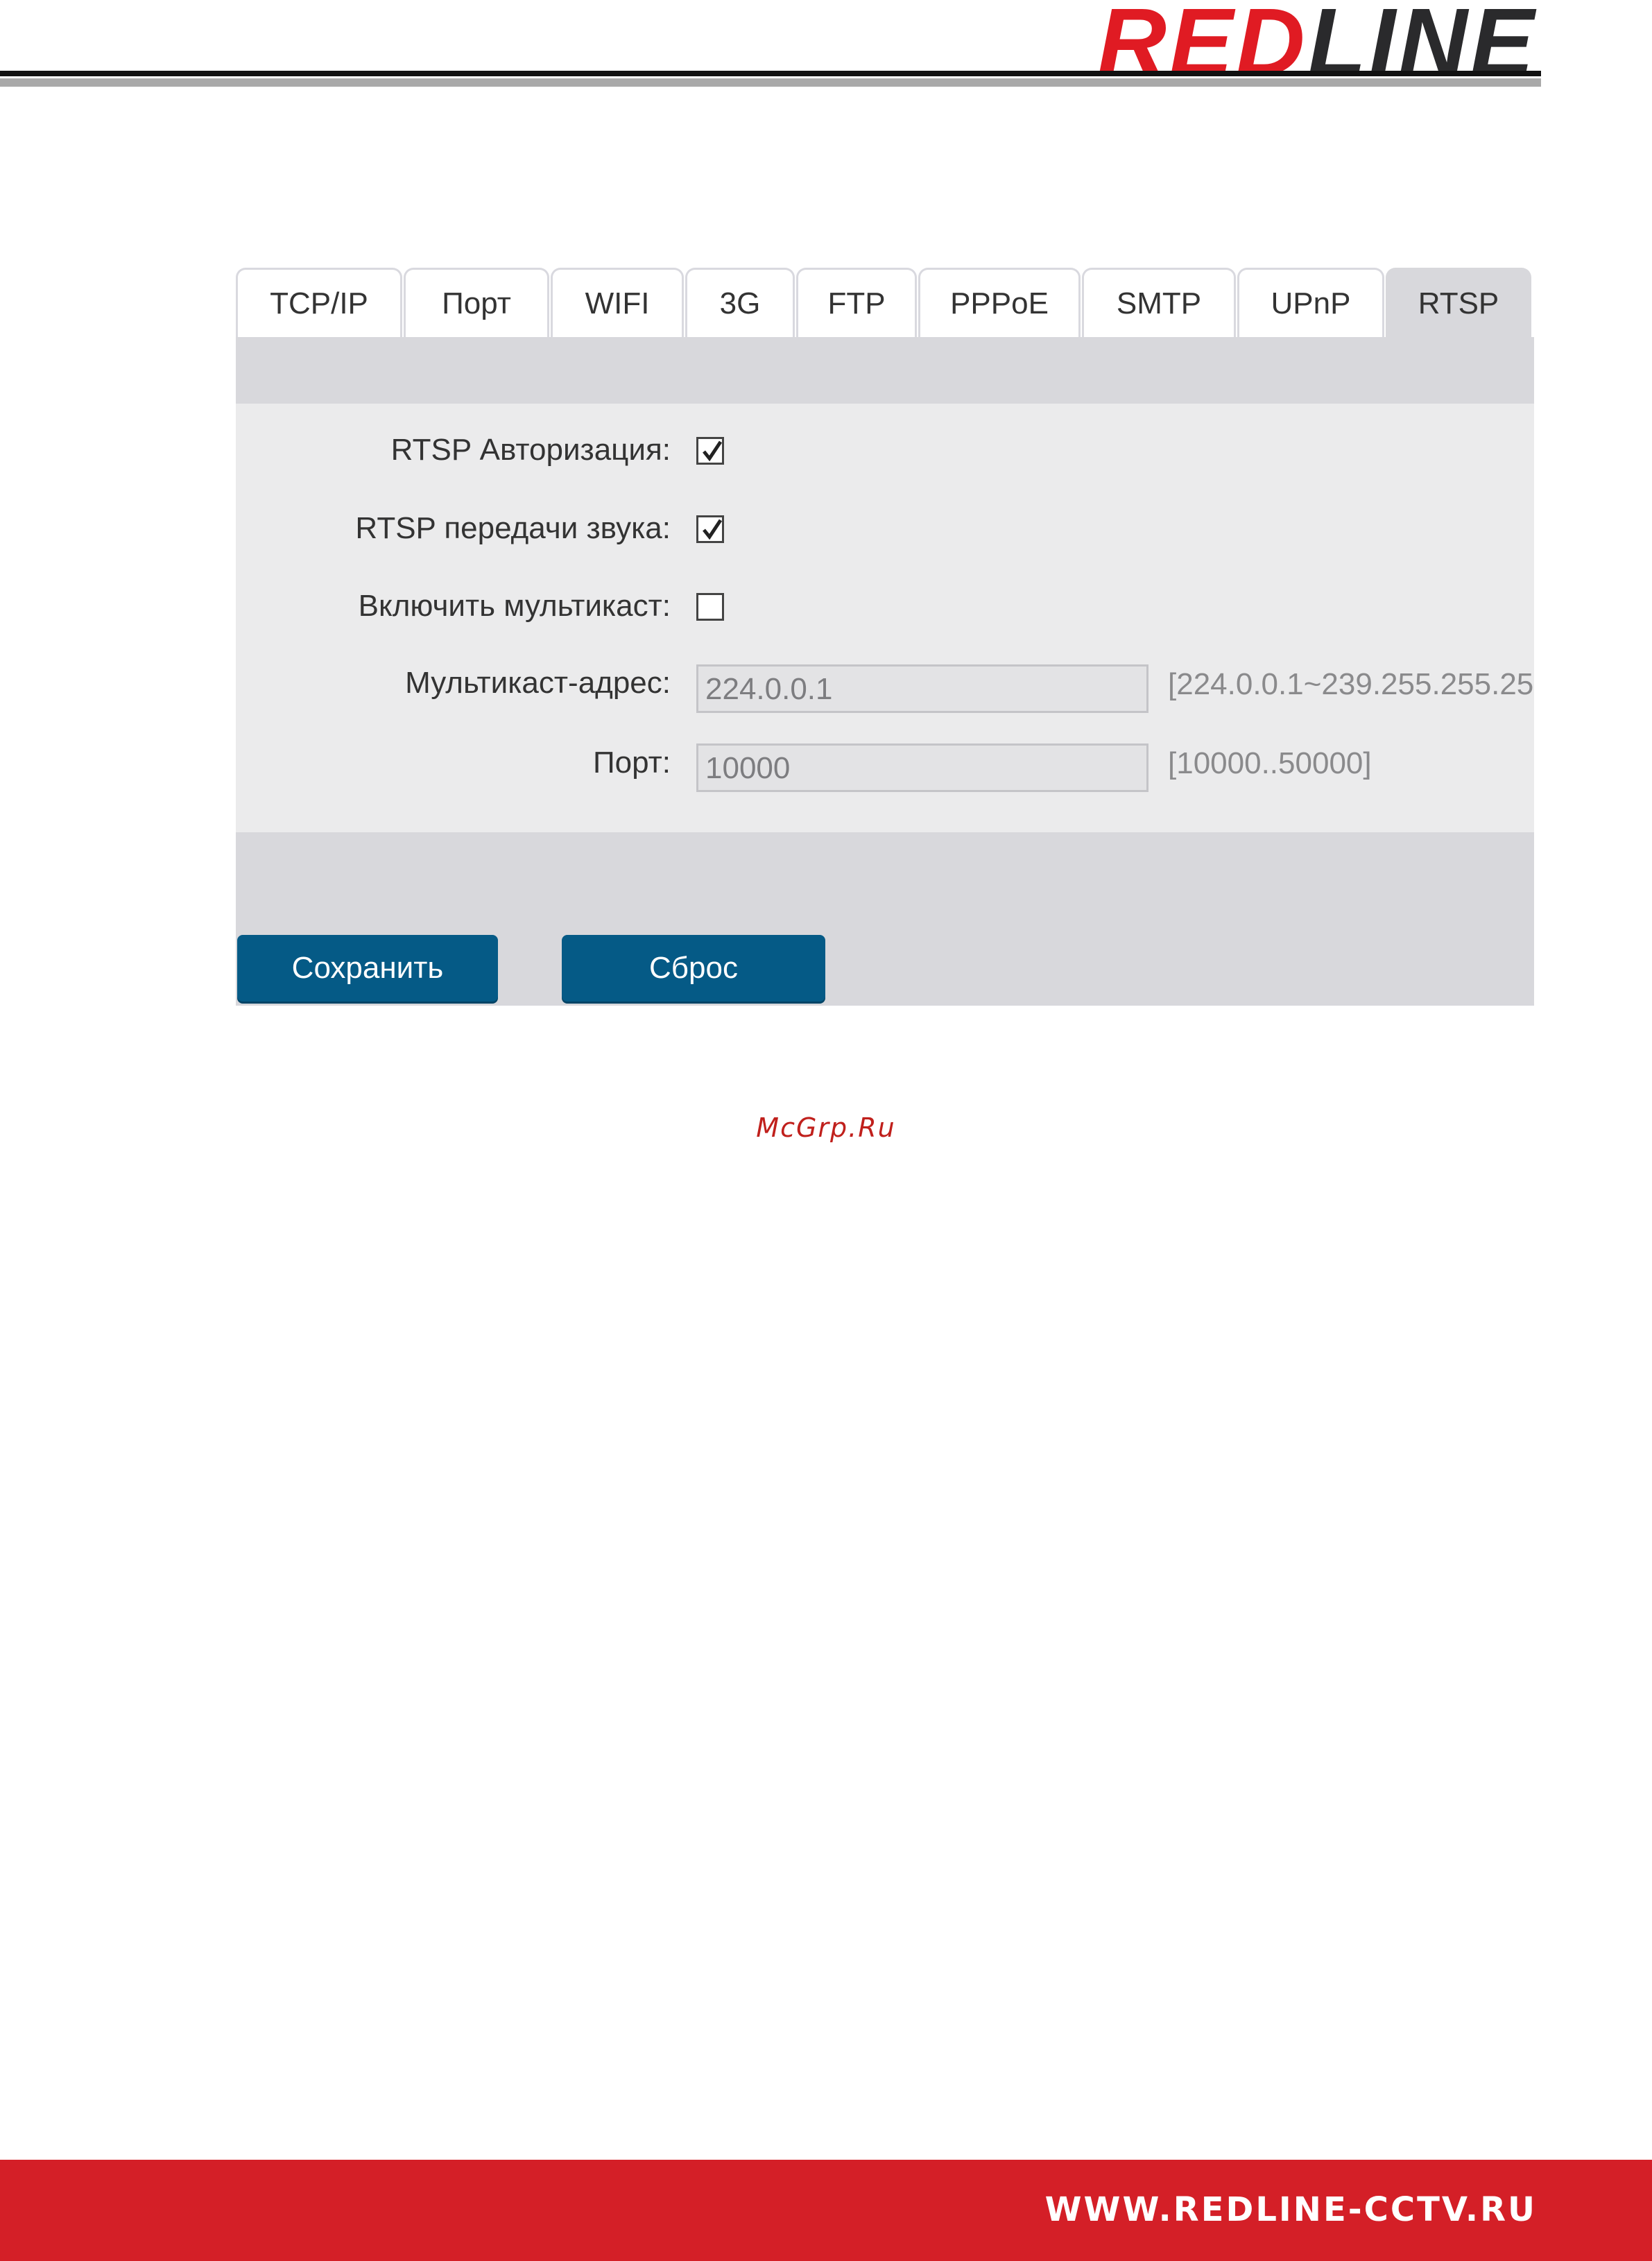 The width and height of the screenshot is (1652, 2261). What do you see at coordinates (922, 768) in the screenshot?
I see `port-input: 10000` at bounding box center [922, 768].